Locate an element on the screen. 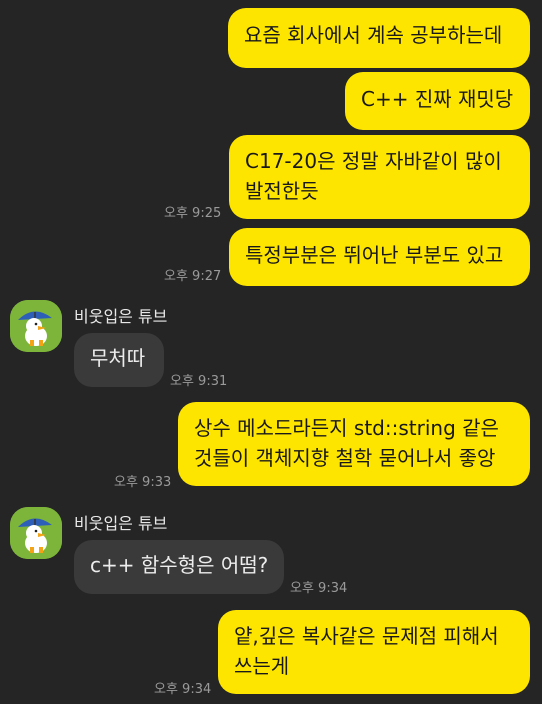 Image resolution: width=542 pixels, height=704 pixels. message-time: 오후 9:31 is located at coordinates (199, 381).